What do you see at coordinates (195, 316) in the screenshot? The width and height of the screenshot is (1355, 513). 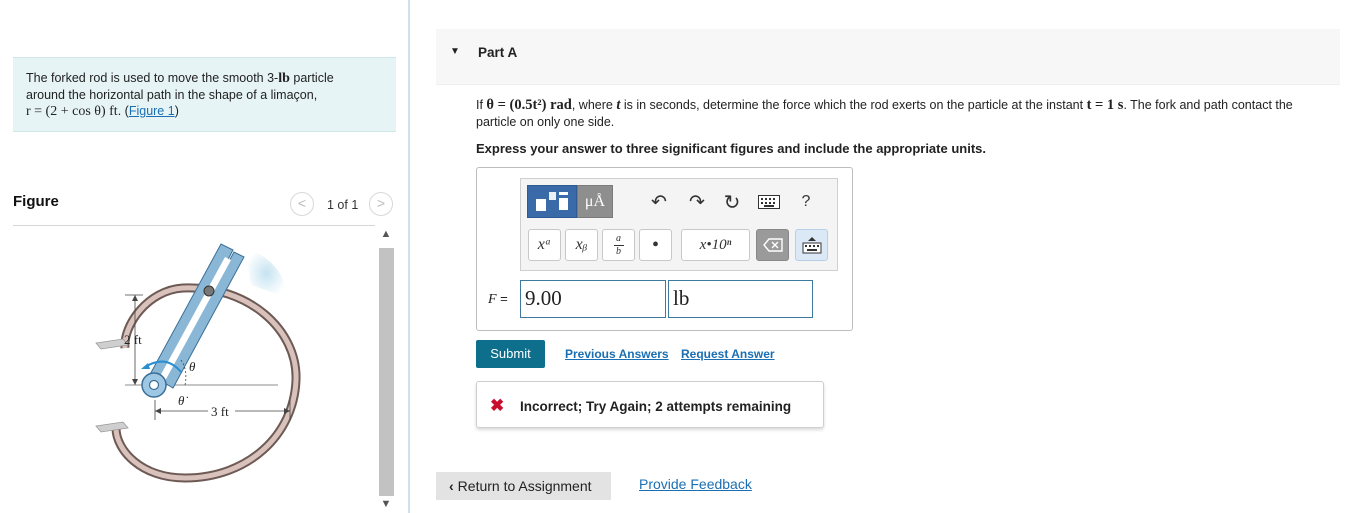 I see `forked-rod` at bounding box center [195, 316].